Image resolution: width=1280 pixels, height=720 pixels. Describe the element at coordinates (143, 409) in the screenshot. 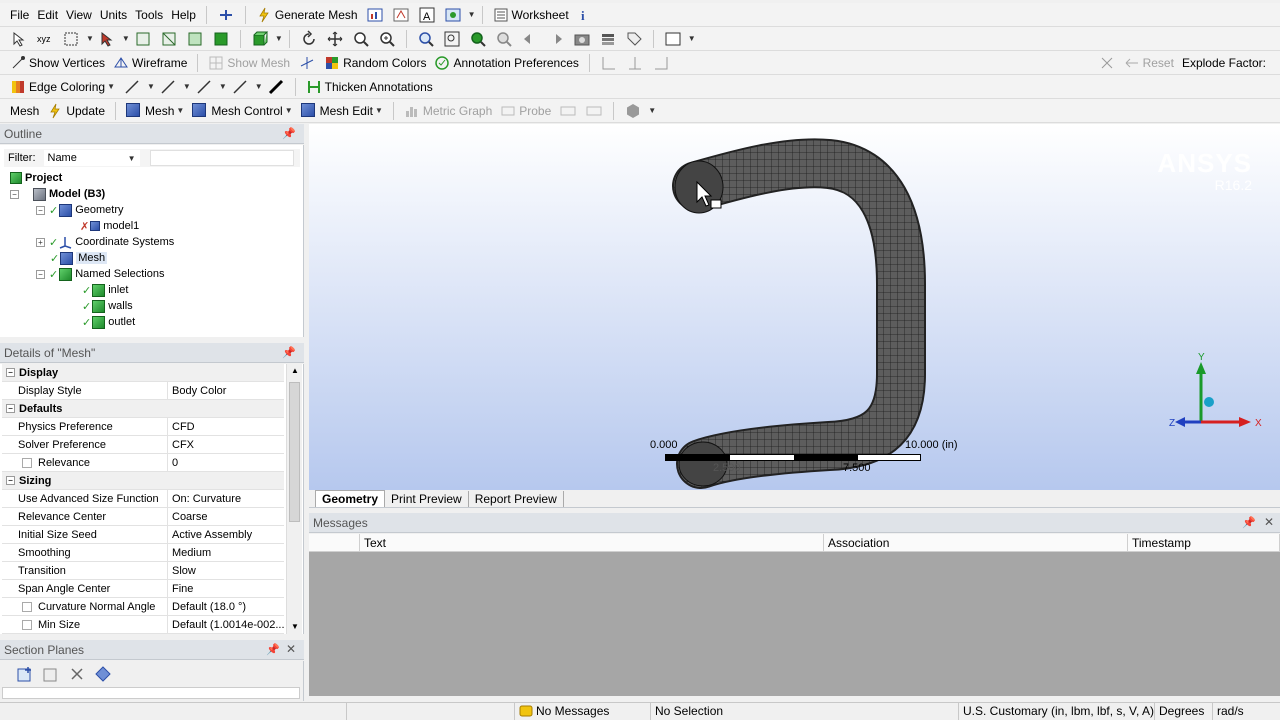

I see `details-section-defaults: − Defaults` at that location.